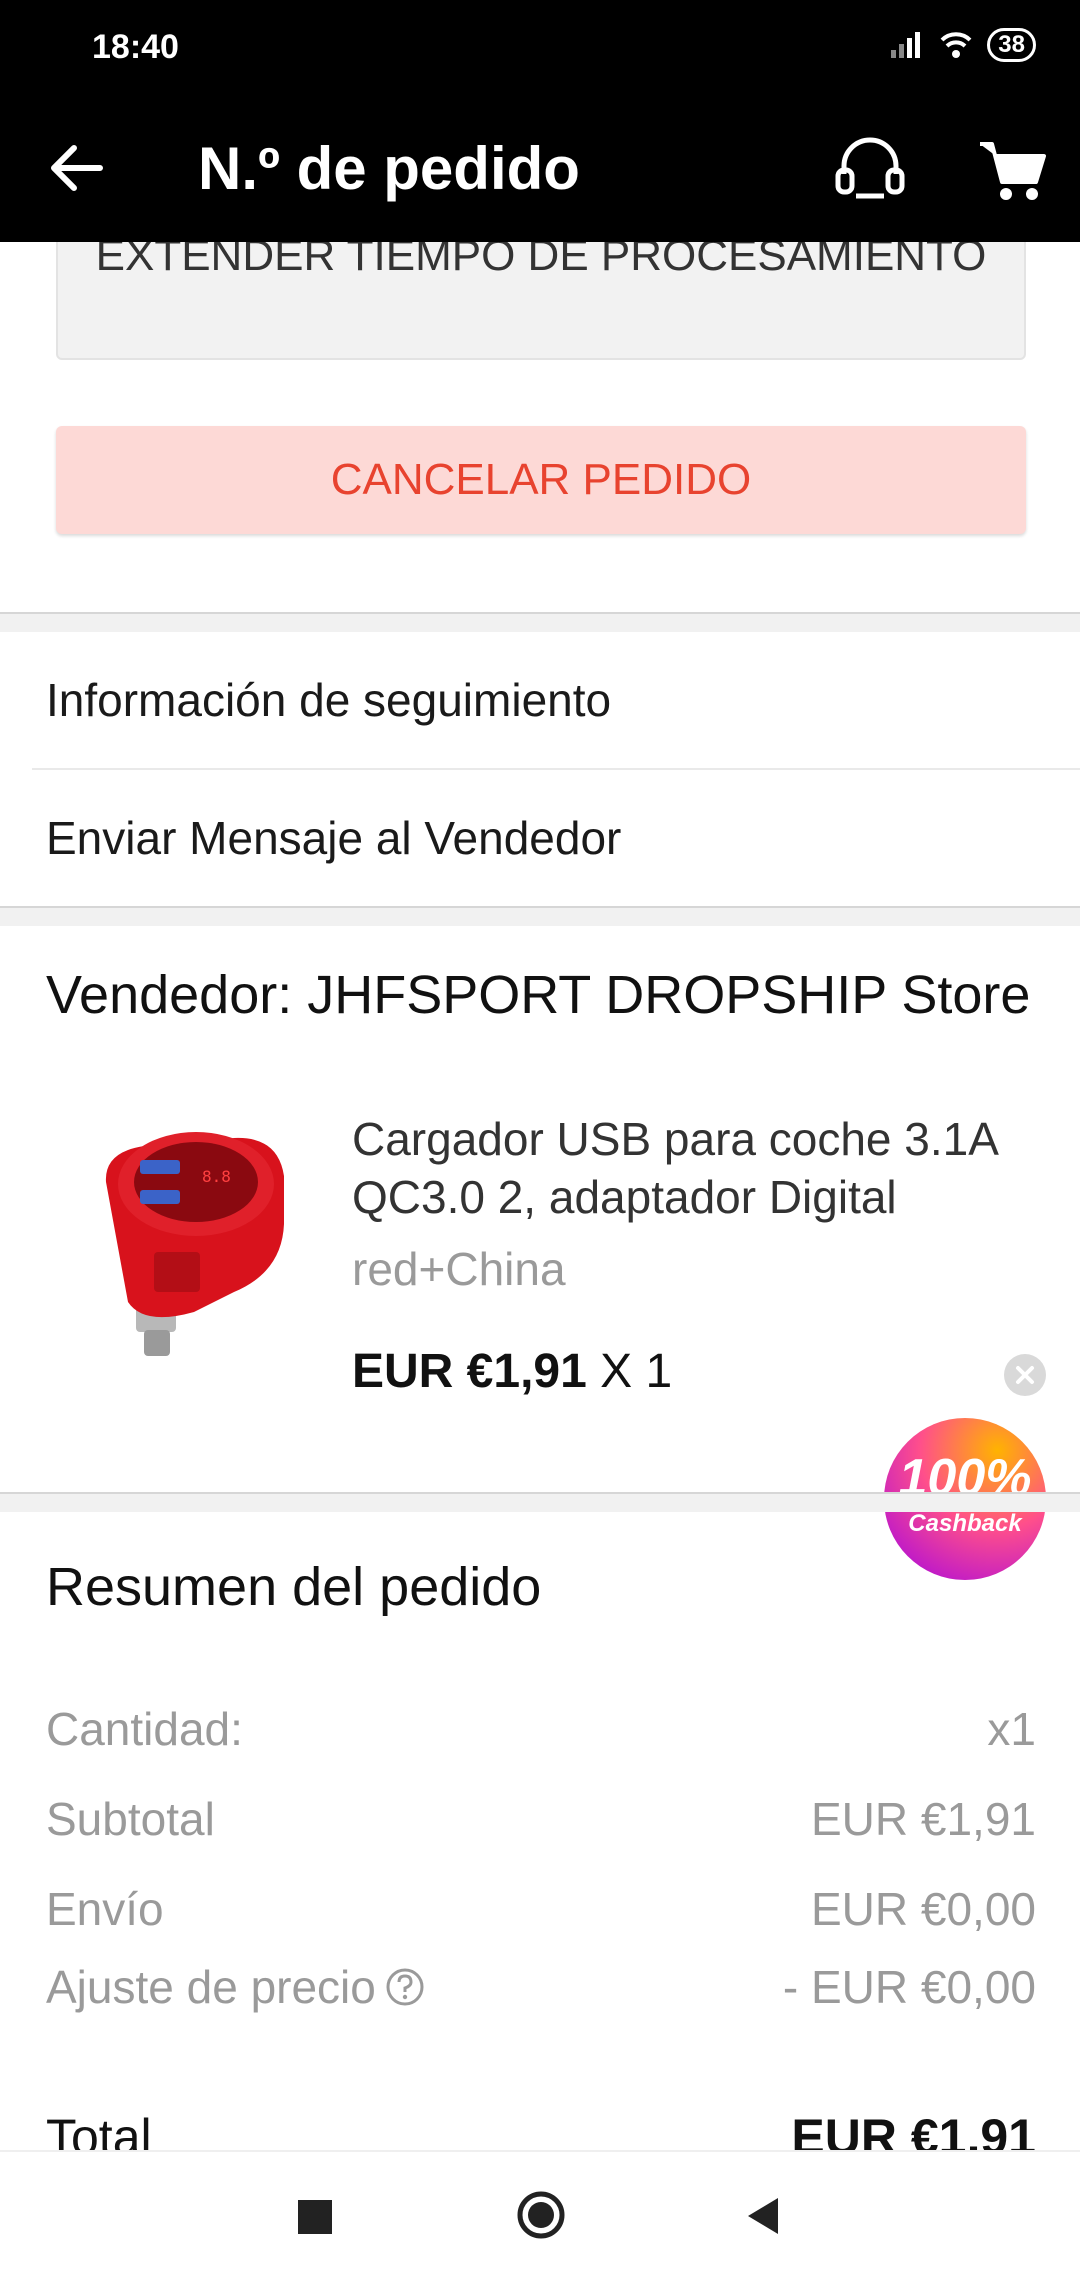  I want to click on product-price: EUR €1,91, so click(469, 1371).